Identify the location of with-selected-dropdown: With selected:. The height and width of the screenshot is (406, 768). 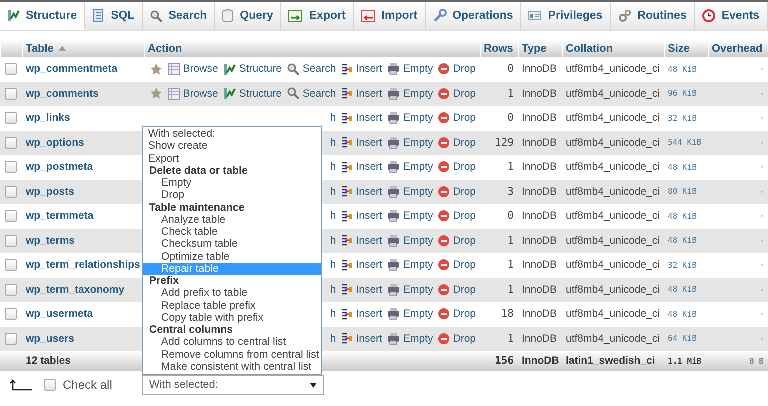
(233, 385).